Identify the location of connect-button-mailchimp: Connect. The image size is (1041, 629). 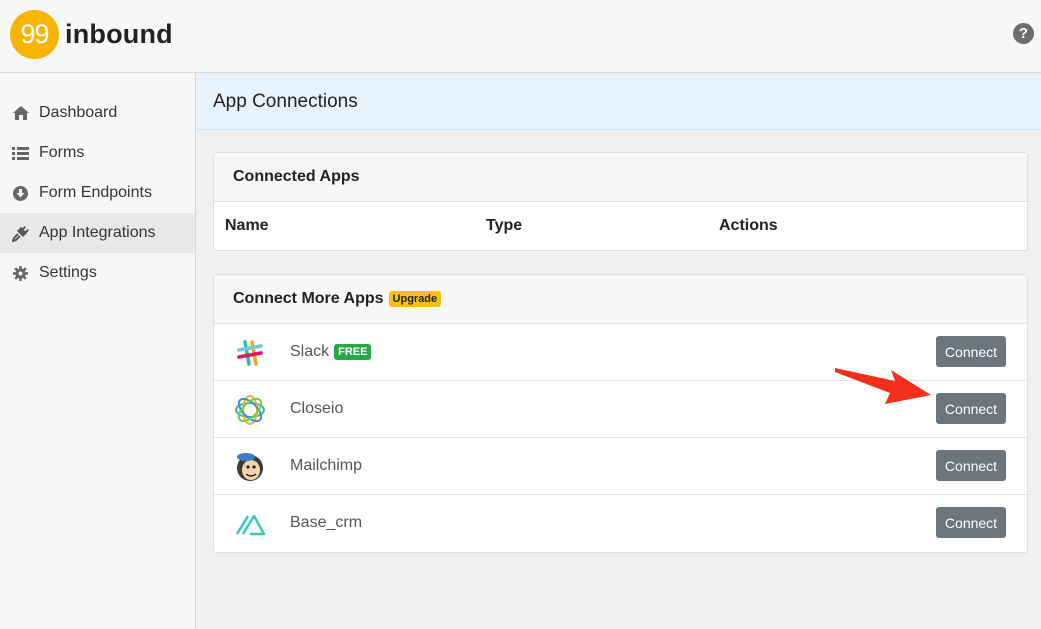
(971, 465).